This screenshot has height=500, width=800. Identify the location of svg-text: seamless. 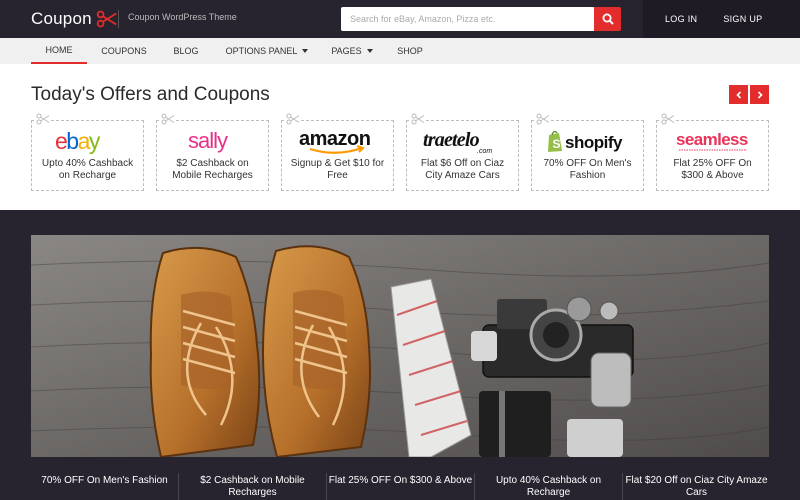
(712, 139).